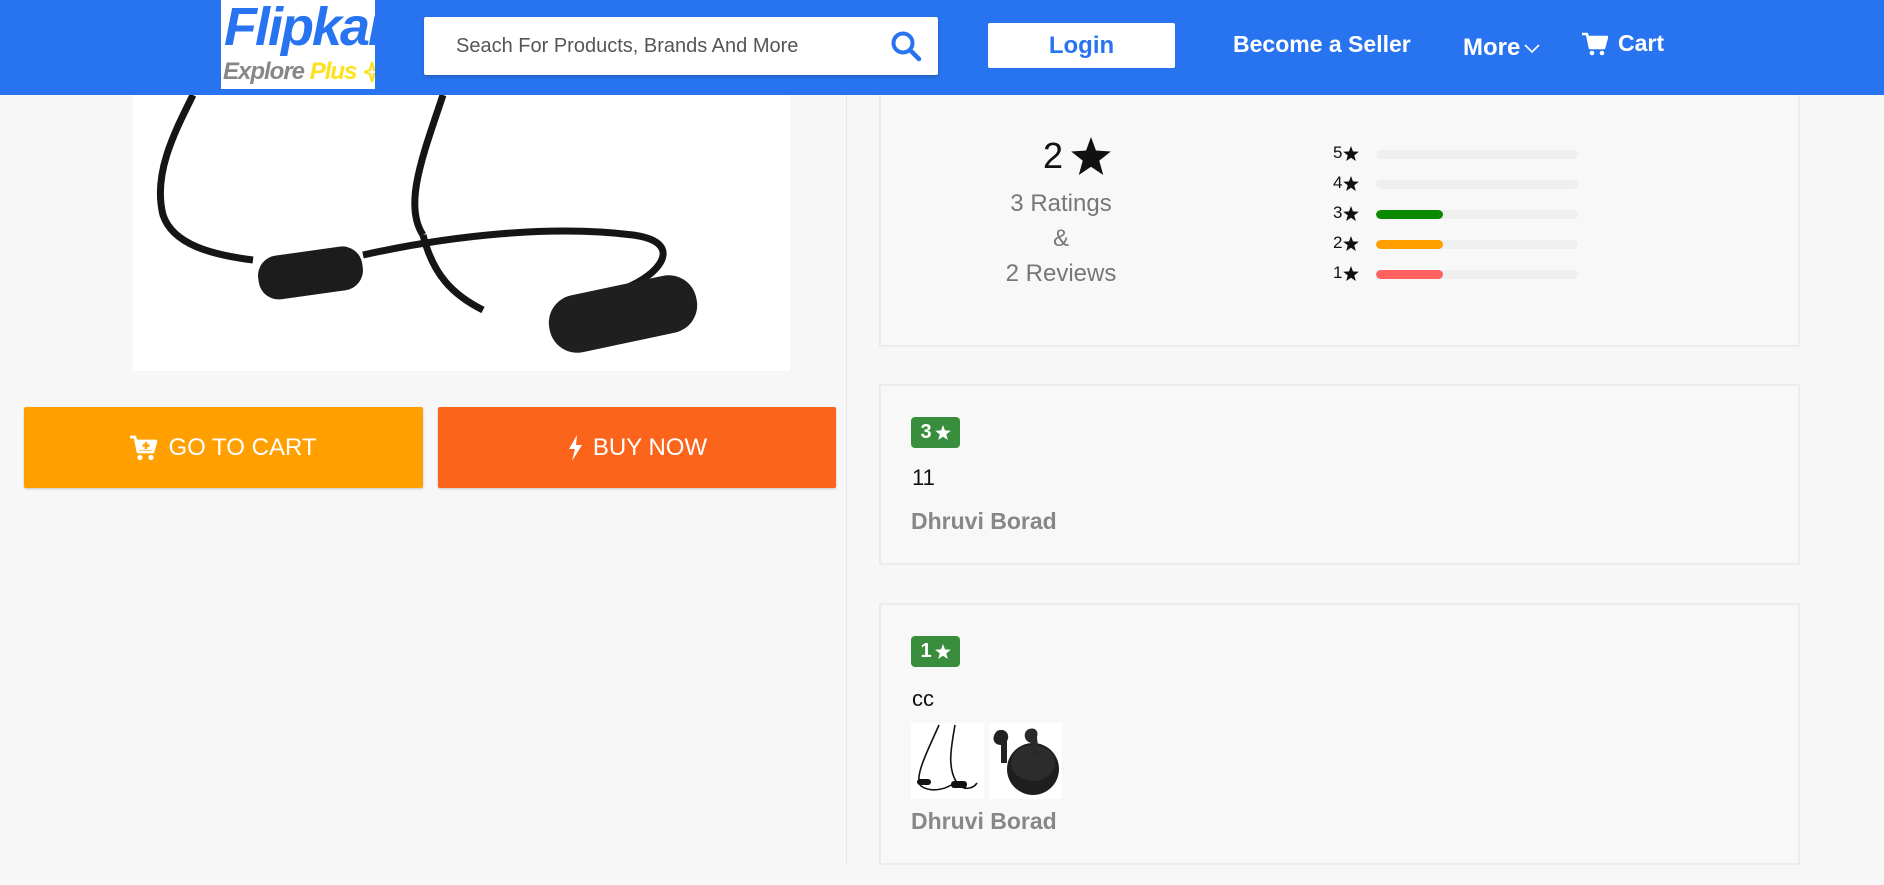 The image size is (1884, 885). Describe the element at coordinates (144, 447) in the screenshot. I see `cart-plus-icon` at that location.